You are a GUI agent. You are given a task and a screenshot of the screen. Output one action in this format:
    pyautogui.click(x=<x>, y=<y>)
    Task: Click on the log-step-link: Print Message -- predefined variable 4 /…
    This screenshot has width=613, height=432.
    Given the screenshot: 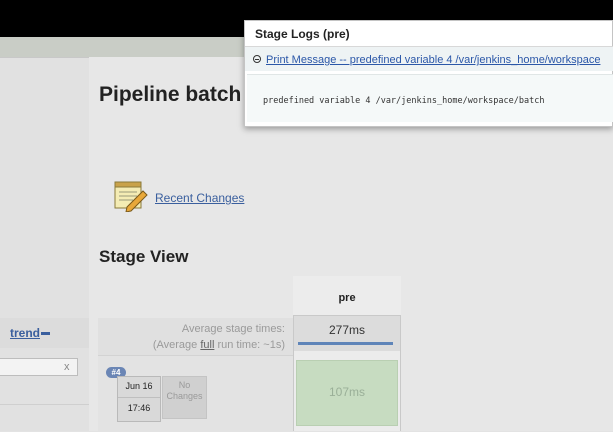 What is the action you would take?
    pyautogui.click(x=433, y=60)
    